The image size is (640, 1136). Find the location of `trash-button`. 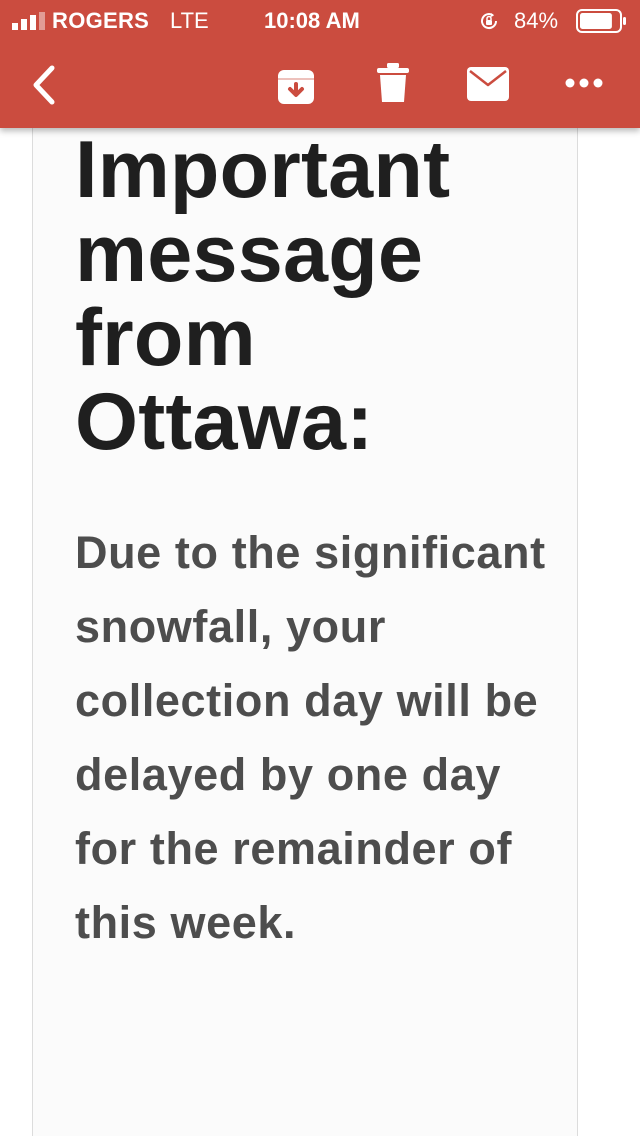

trash-button is located at coordinates (393, 83).